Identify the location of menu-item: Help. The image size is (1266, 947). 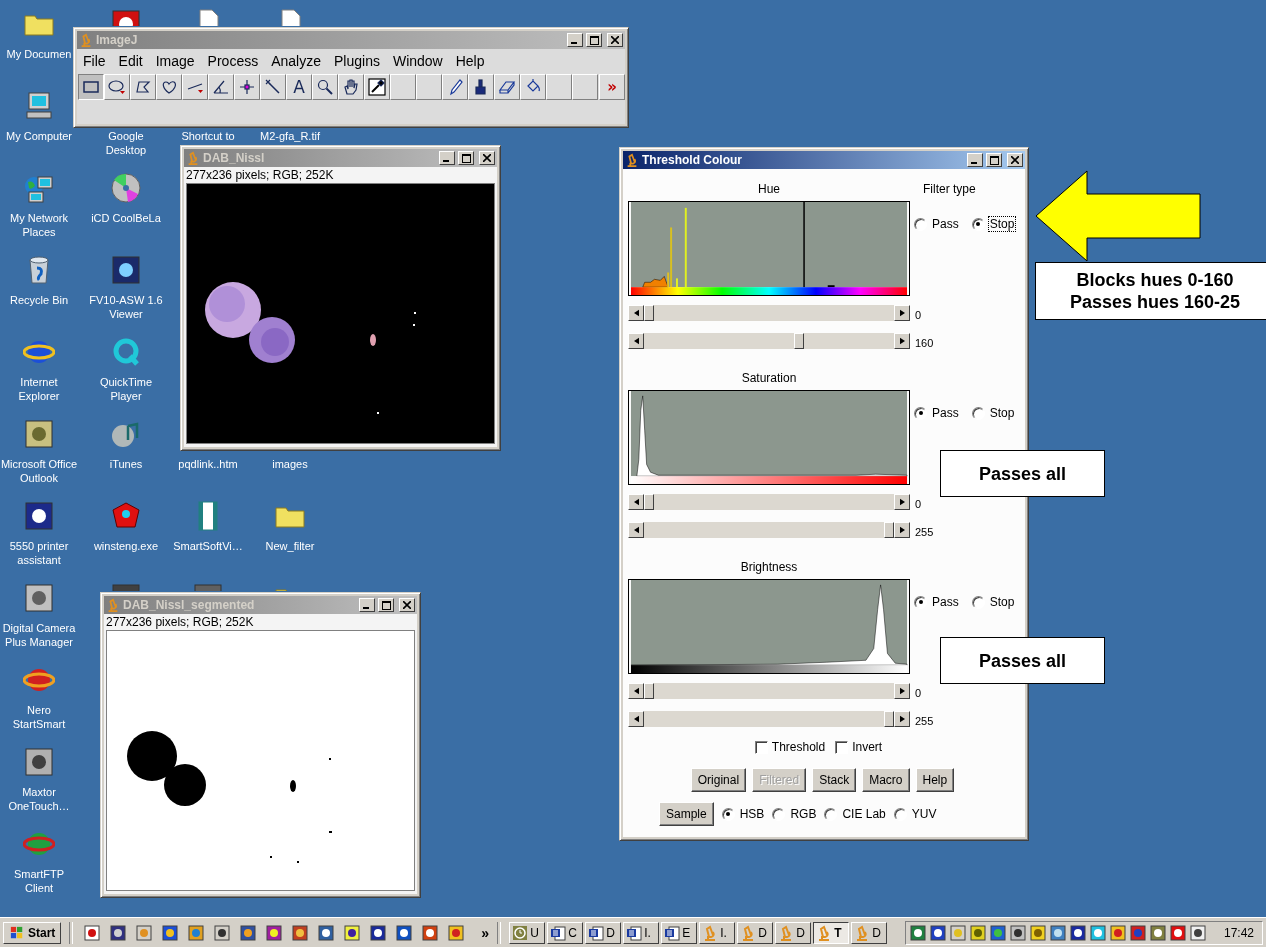
(470, 61).